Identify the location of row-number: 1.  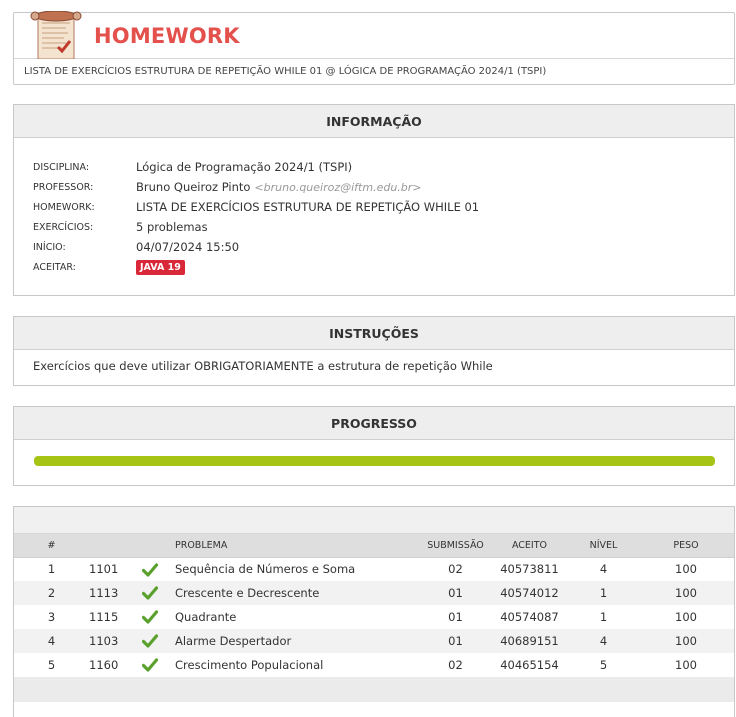
(51, 569).